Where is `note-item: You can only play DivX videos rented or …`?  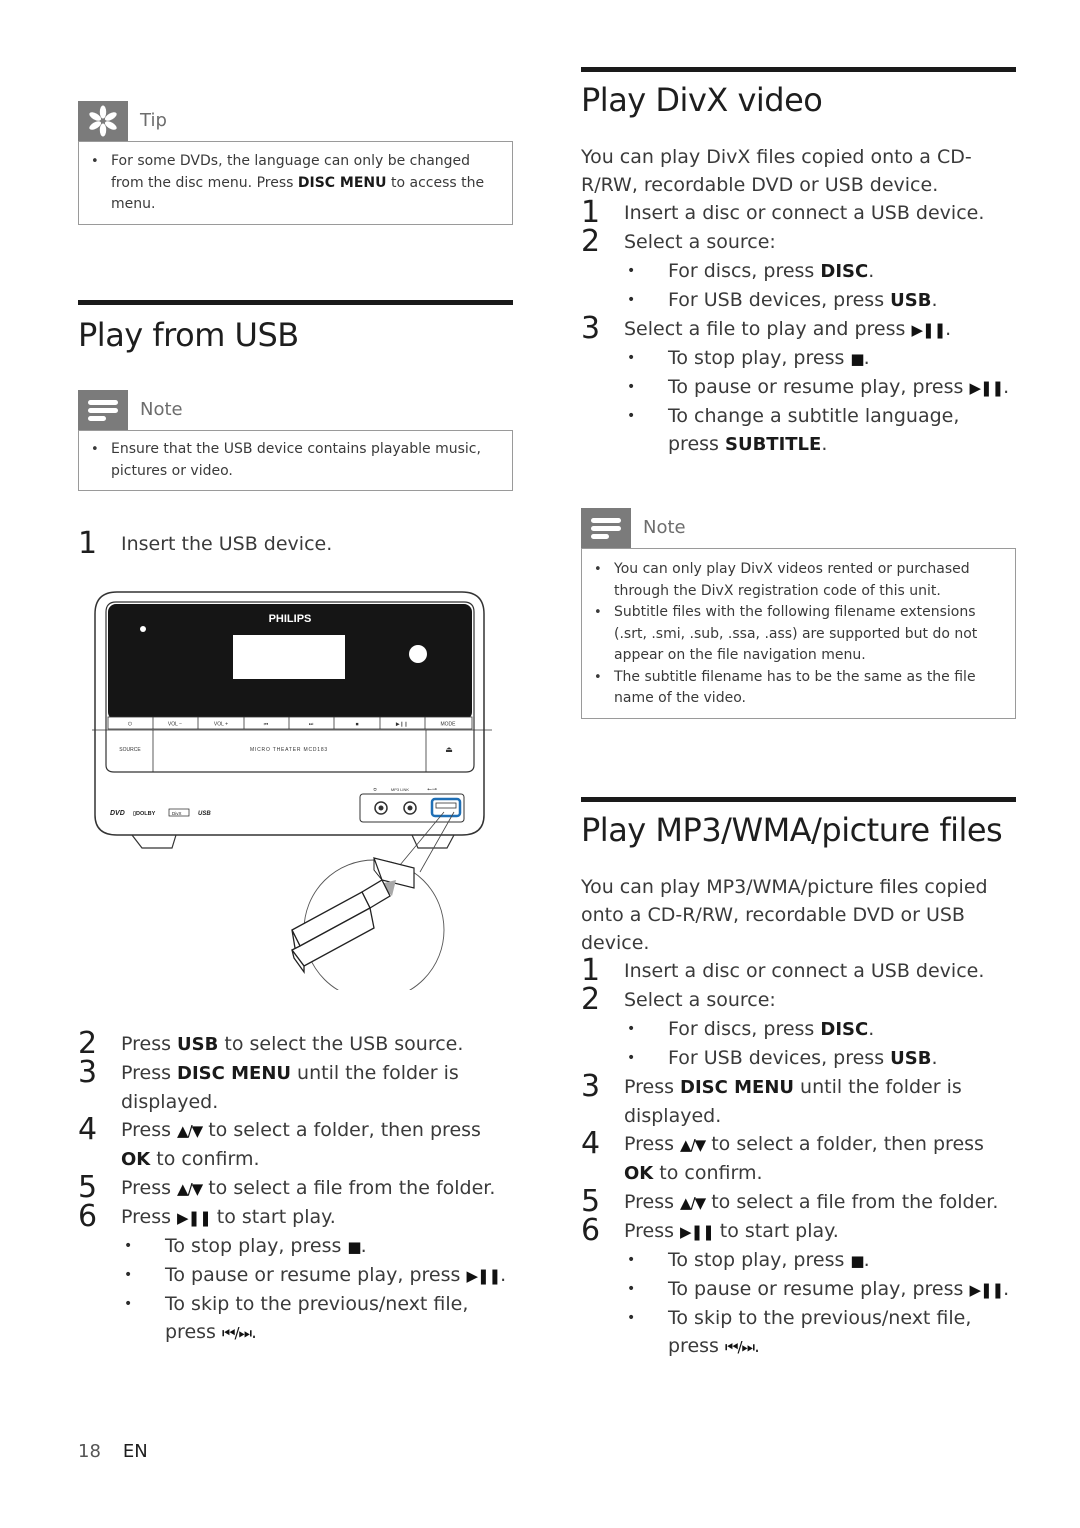 note-item: You can only play DivX videos rented or … is located at coordinates (797, 580).